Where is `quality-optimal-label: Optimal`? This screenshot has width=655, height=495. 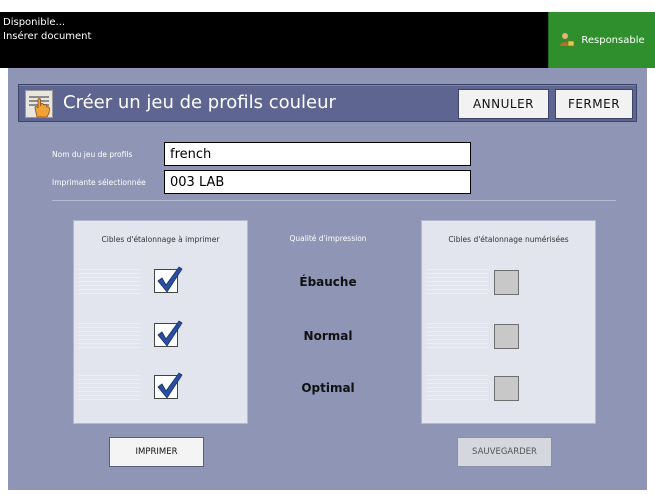 quality-optimal-label: Optimal is located at coordinates (328, 388).